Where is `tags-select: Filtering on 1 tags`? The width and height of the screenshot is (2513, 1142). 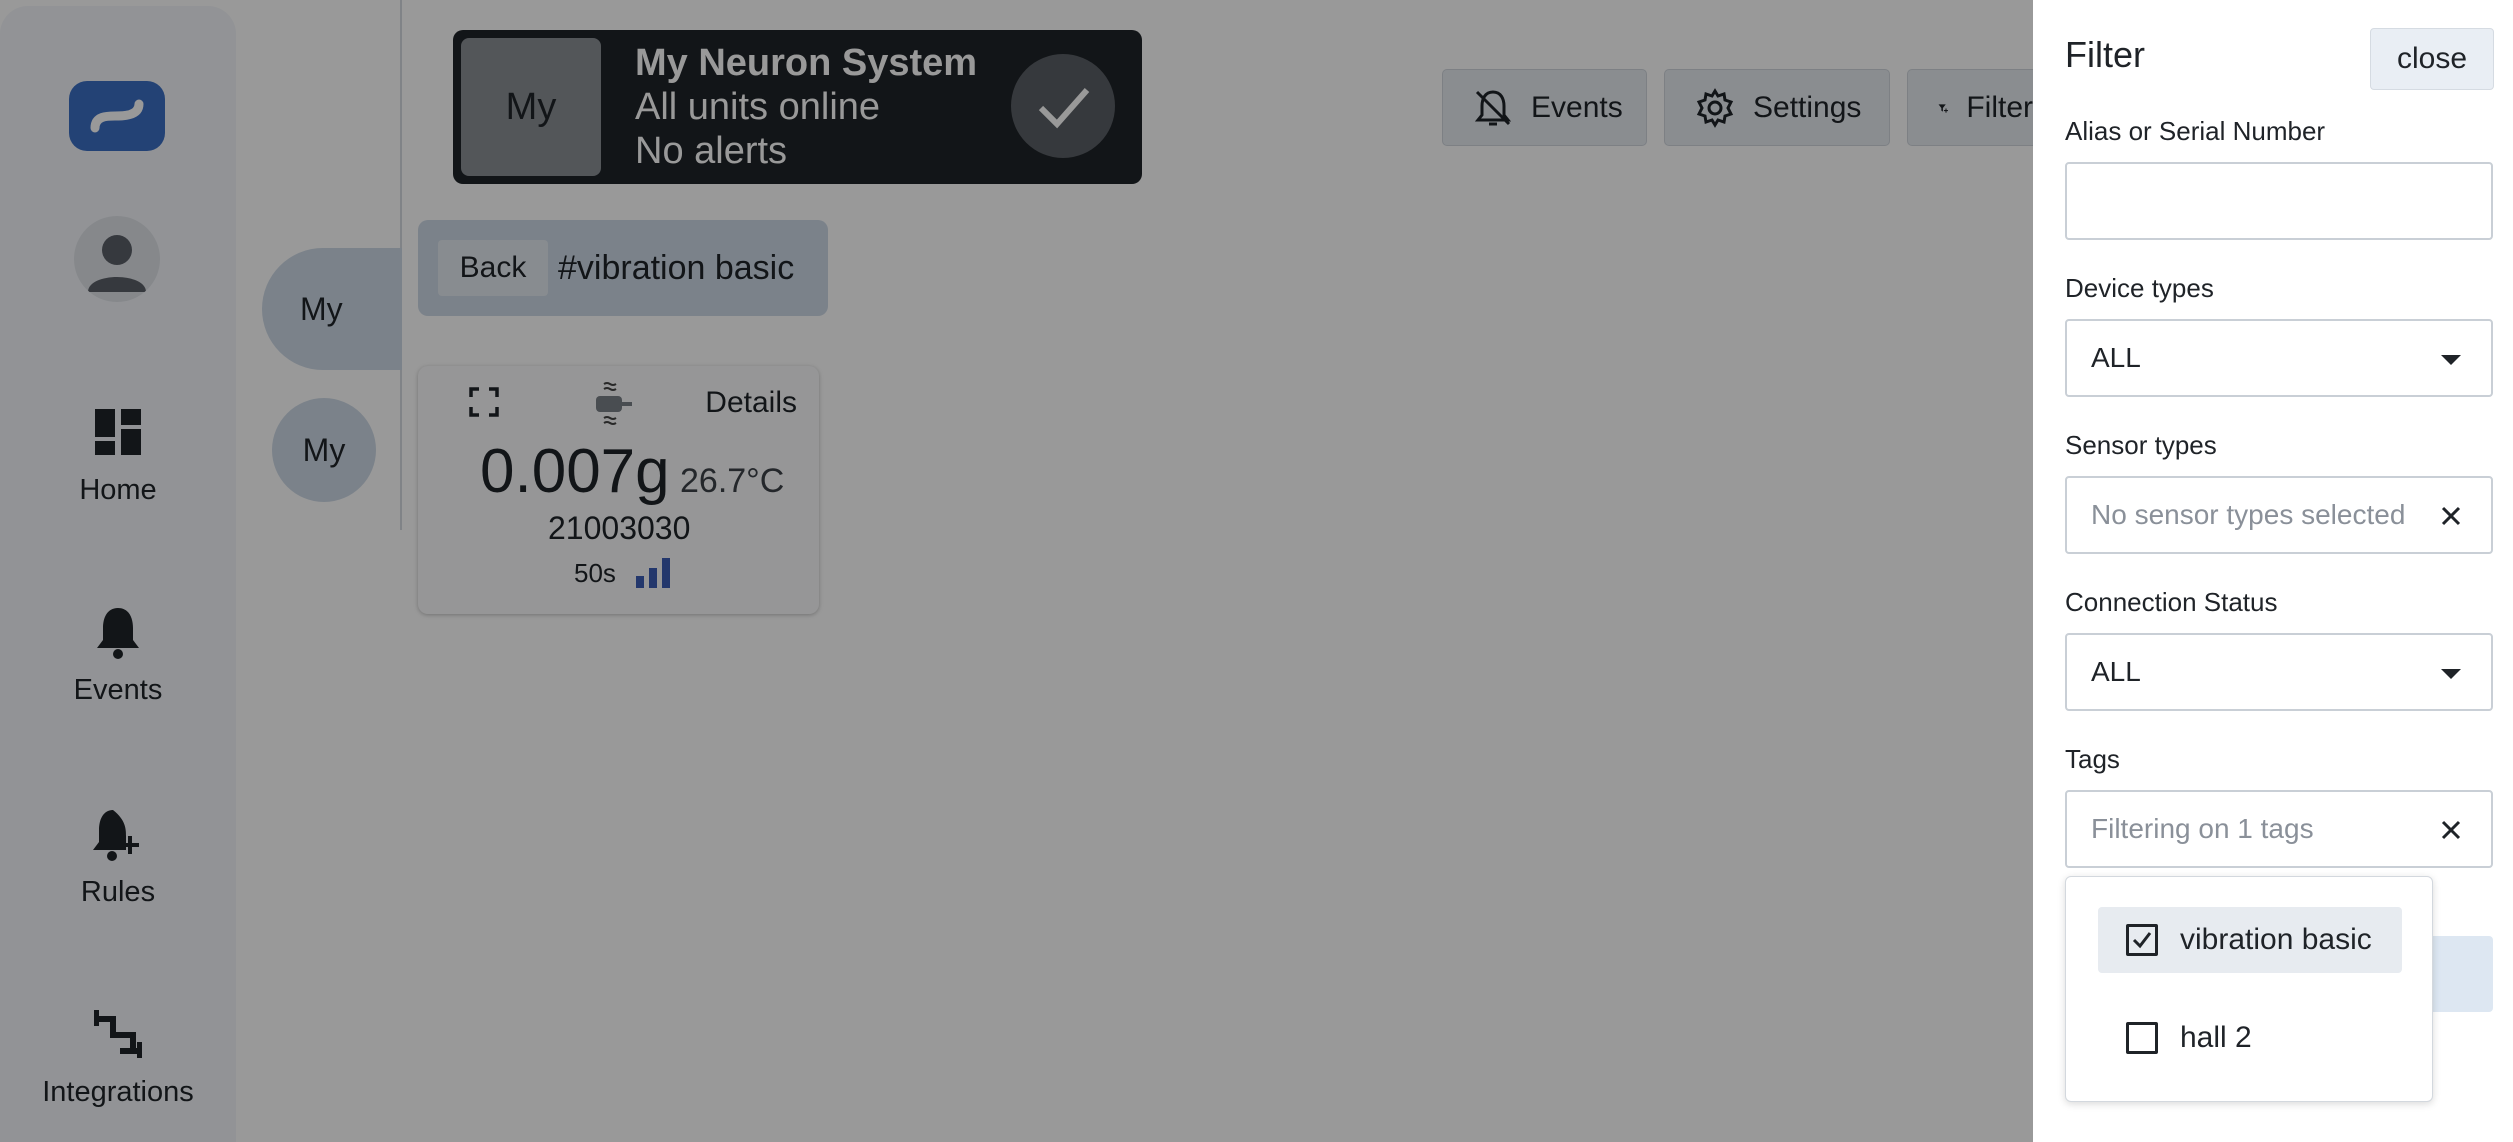
tags-select: Filtering on 1 tags is located at coordinates (2279, 829).